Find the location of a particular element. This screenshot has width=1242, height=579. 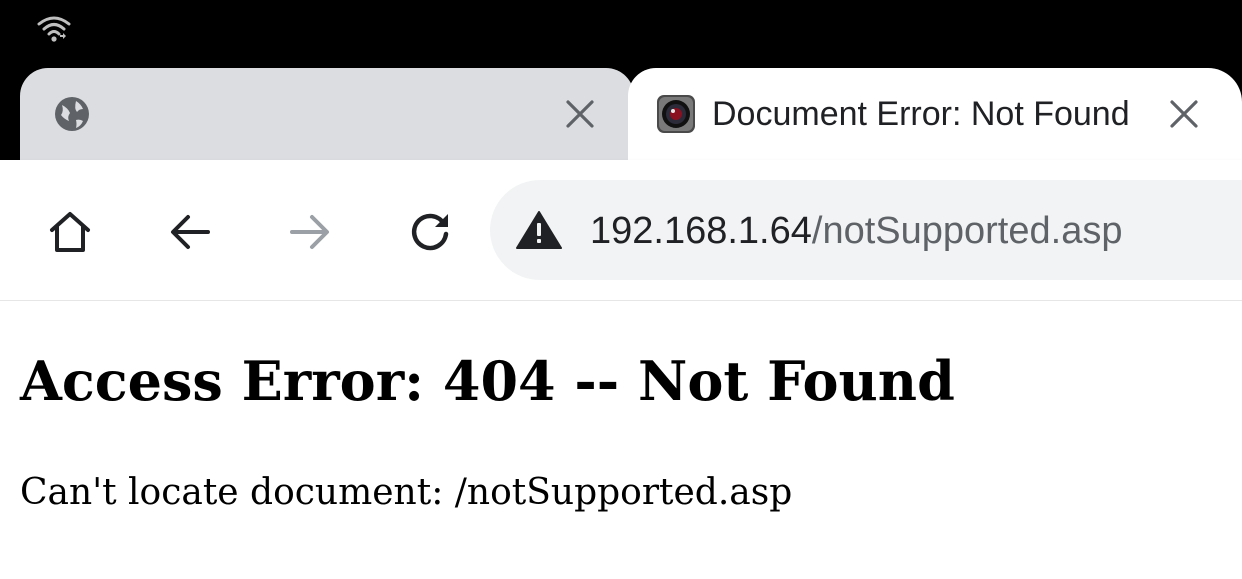

address-bar: 192.168.1.64/notSupported.asp is located at coordinates (866, 230).